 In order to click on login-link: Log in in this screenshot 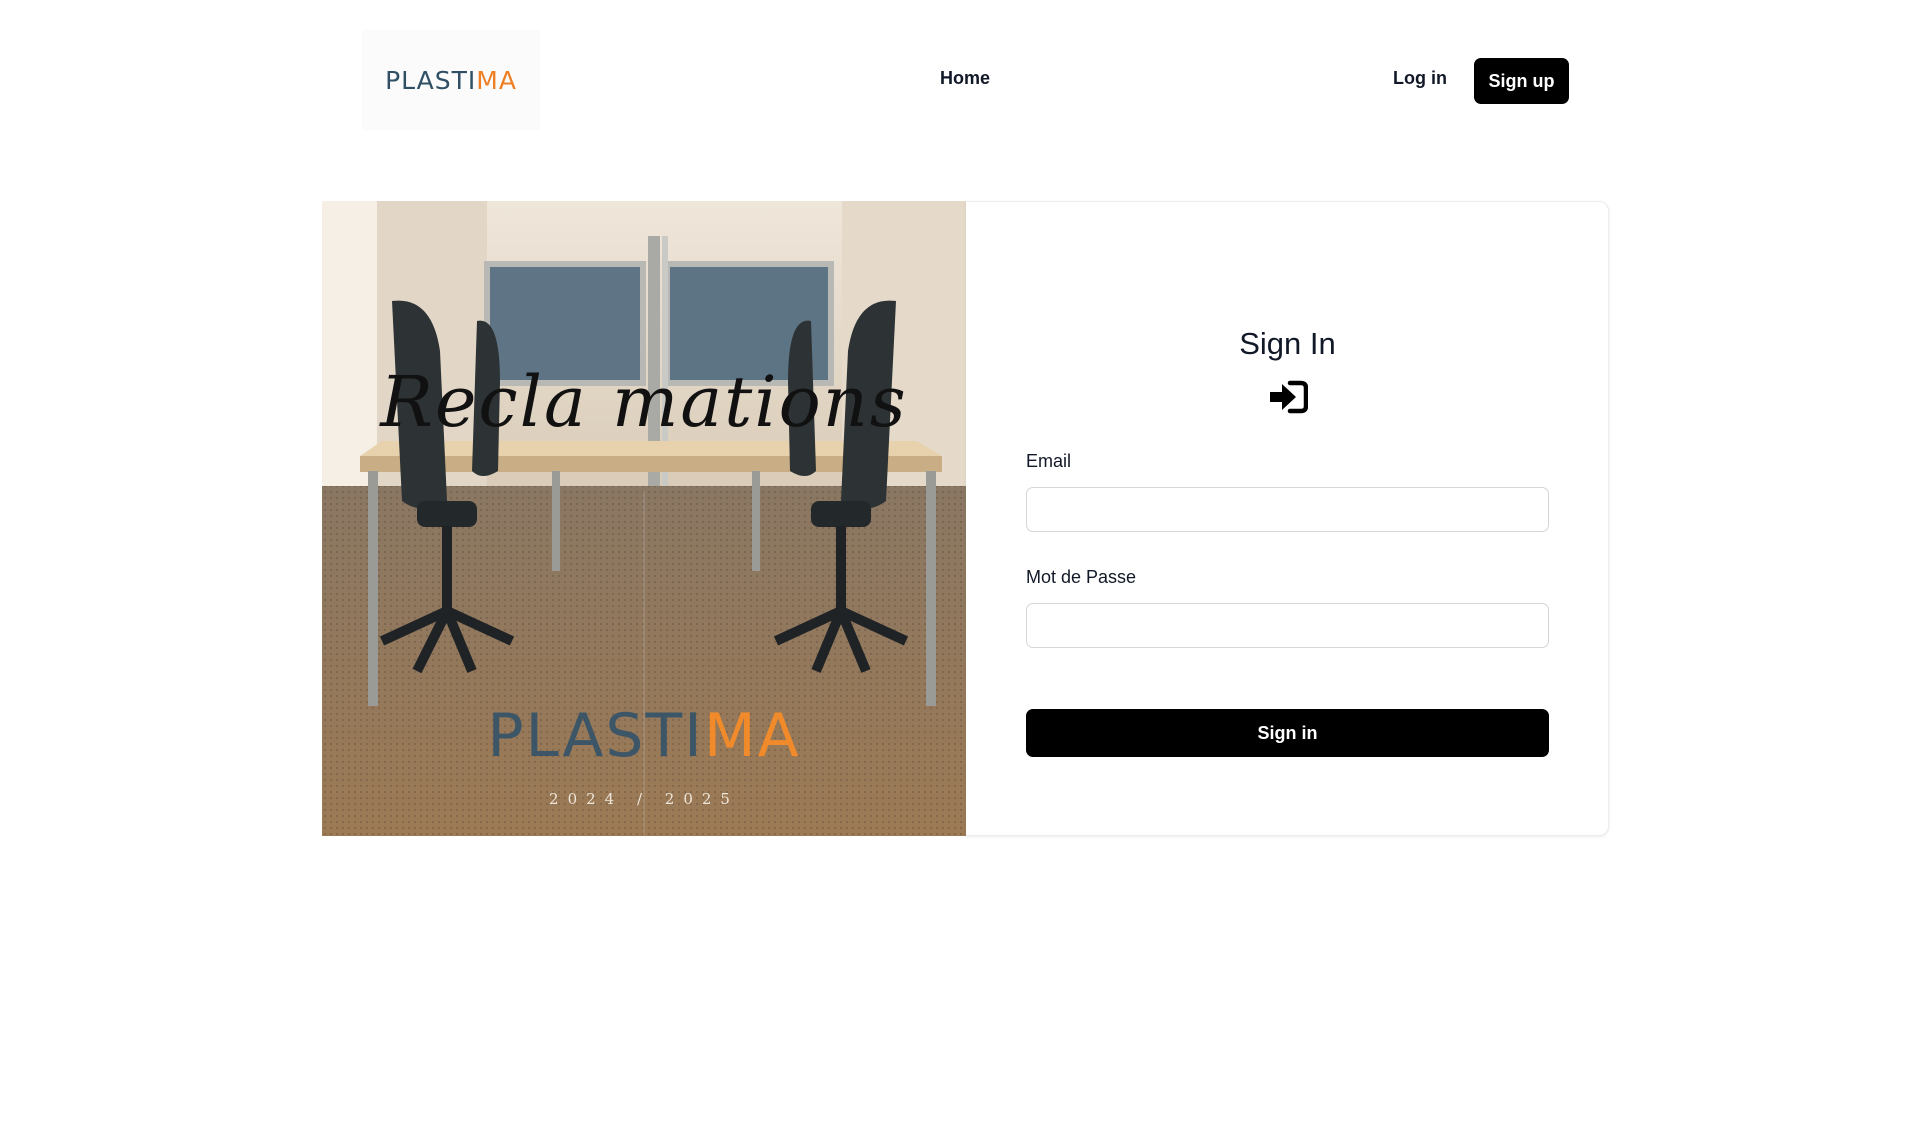, I will do `click(1420, 78)`.